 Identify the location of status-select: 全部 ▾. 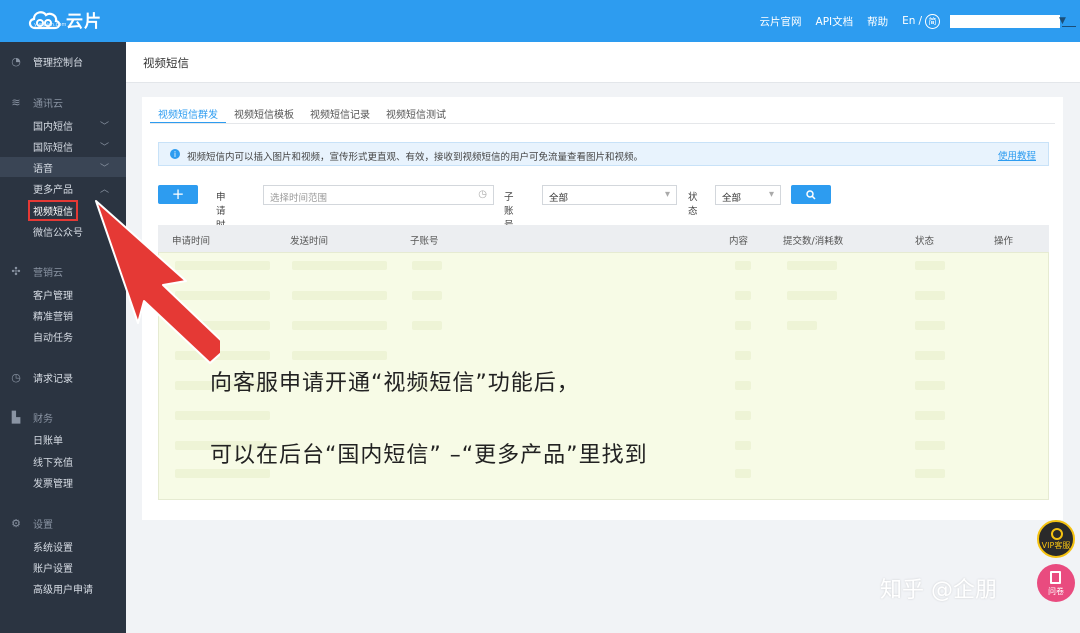
(748, 195).